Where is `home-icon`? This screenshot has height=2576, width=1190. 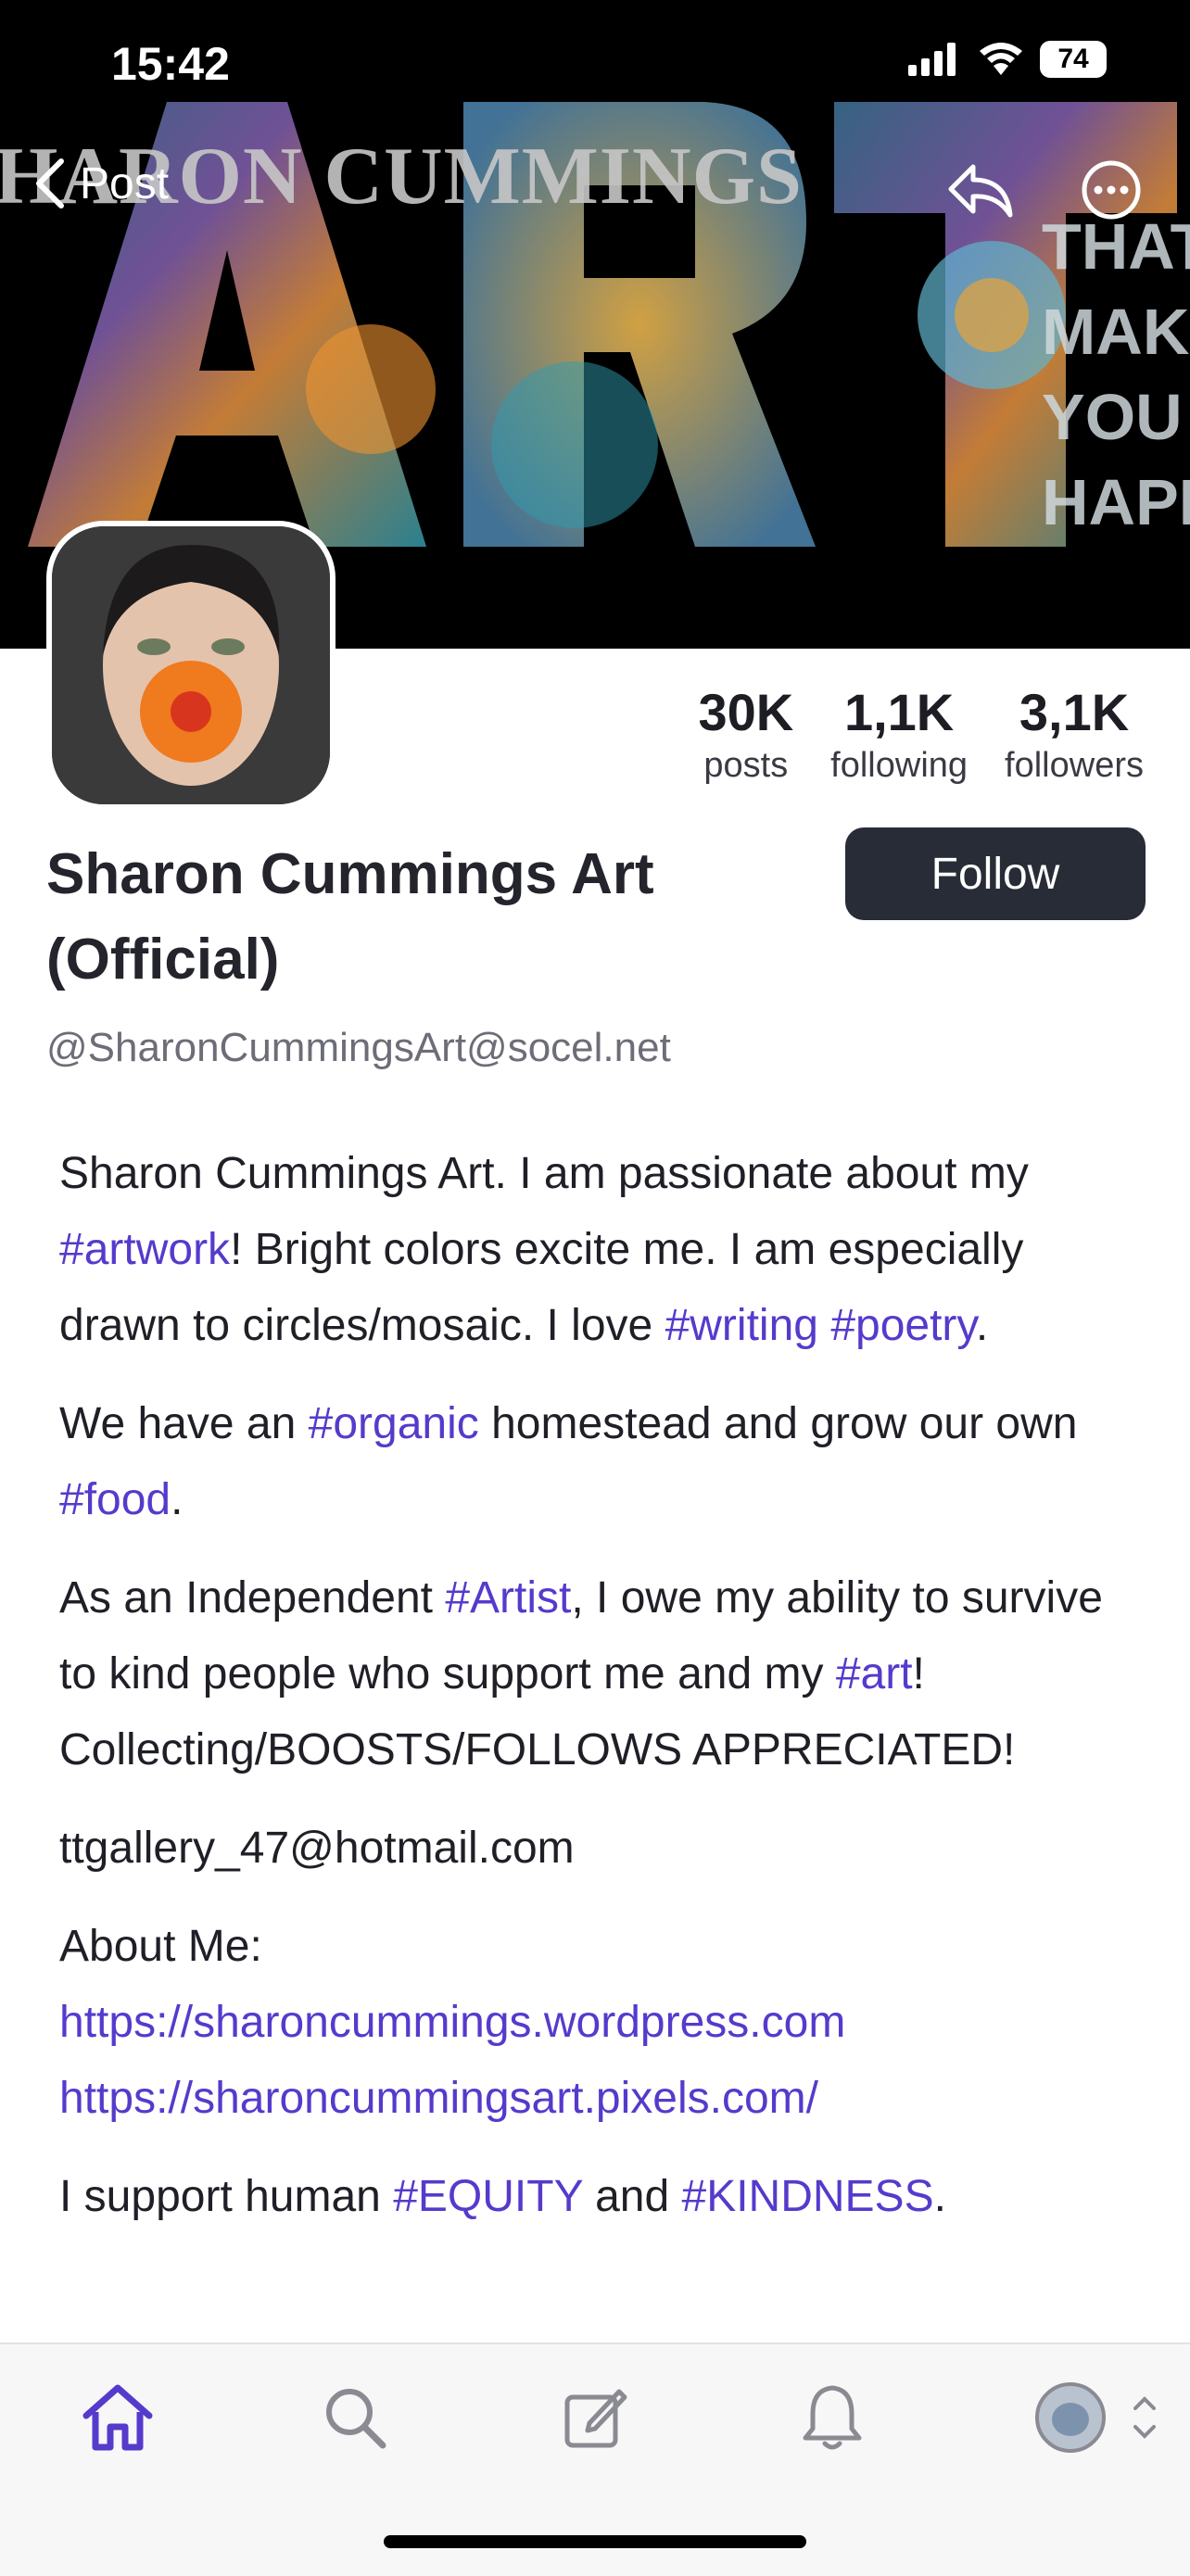
home-icon is located at coordinates (117, 2417).